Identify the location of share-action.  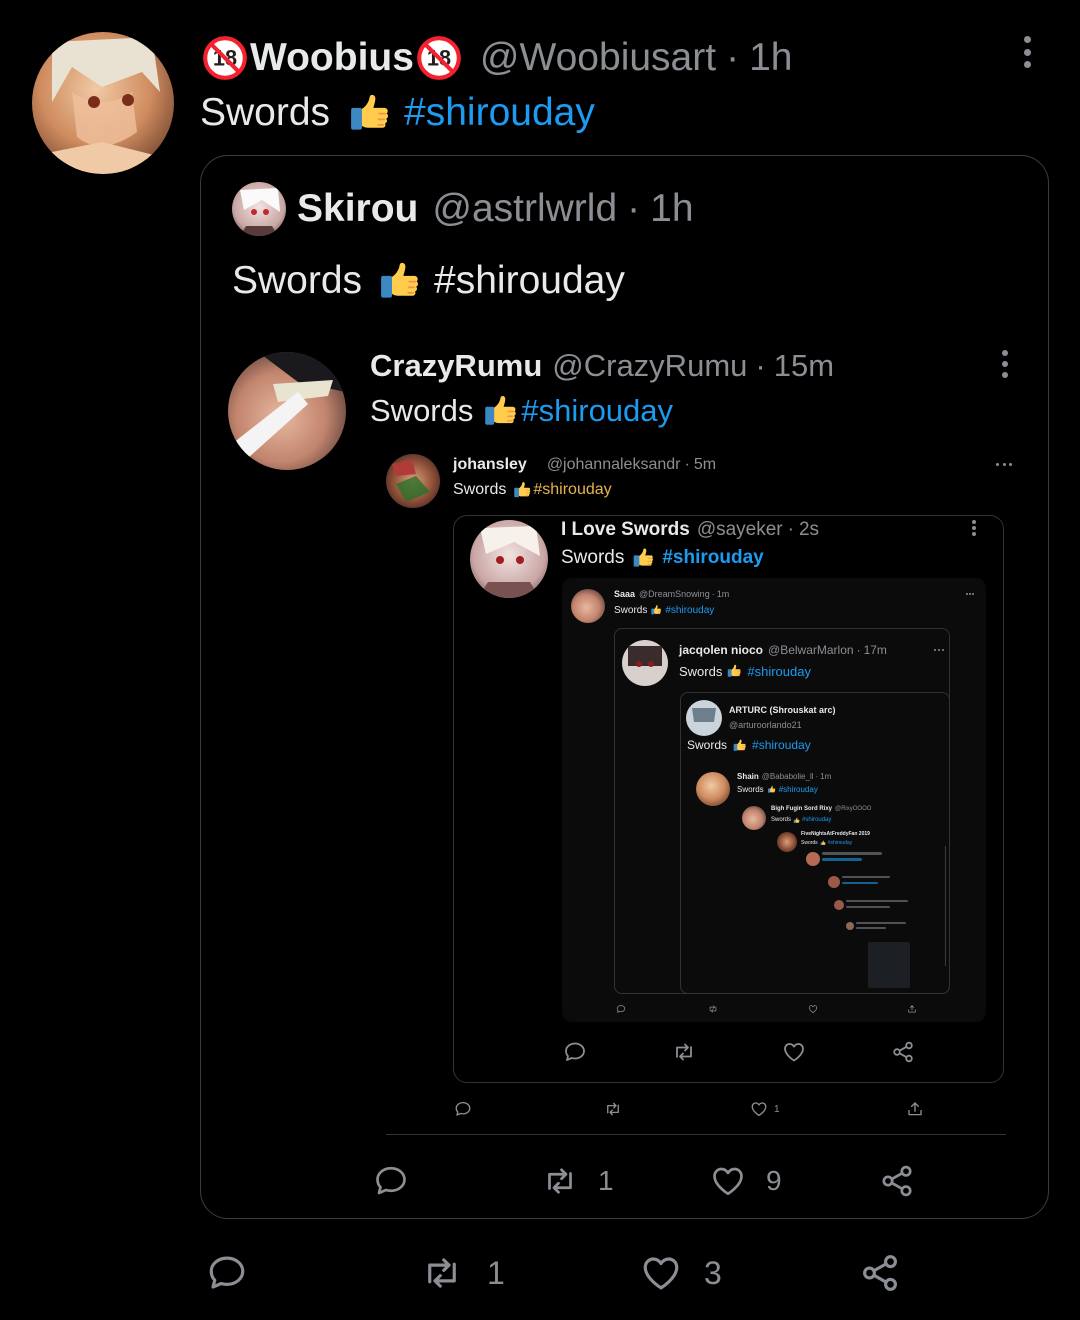
(897, 1181).